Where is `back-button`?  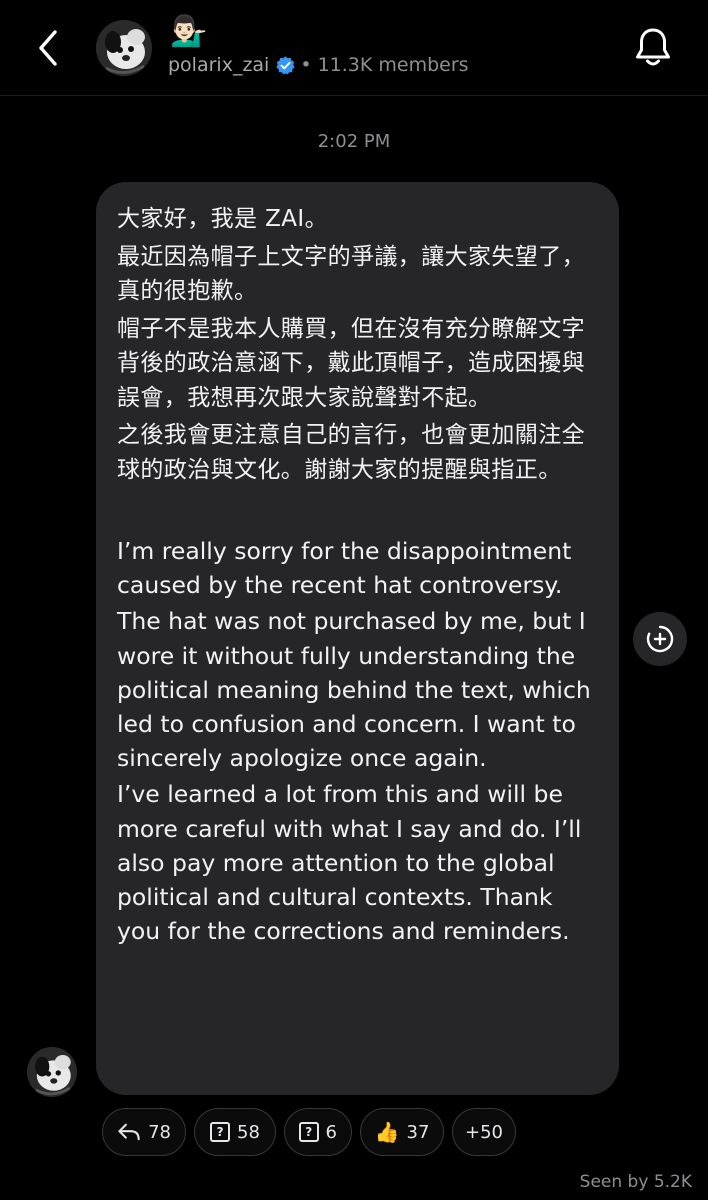 back-button is located at coordinates (48, 48).